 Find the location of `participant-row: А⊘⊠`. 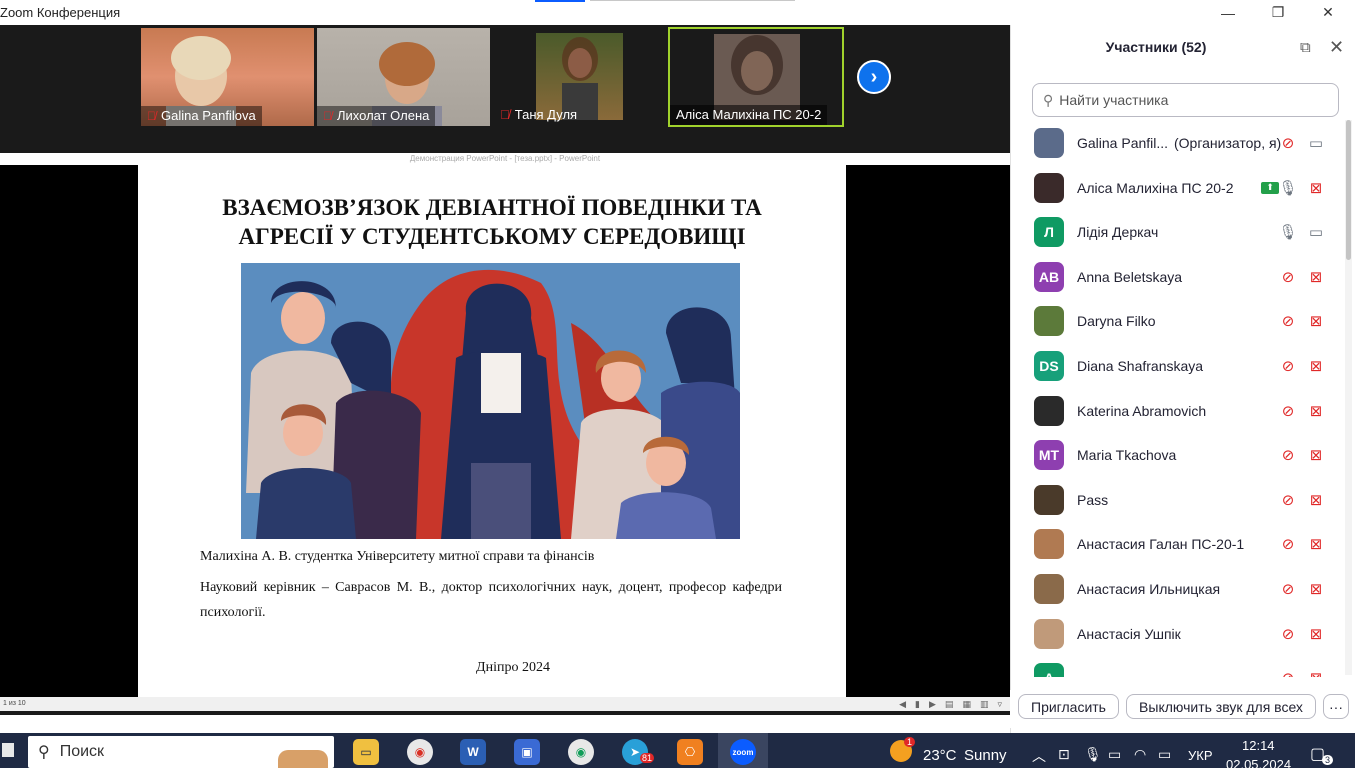

participant-row: А⊘⊠ is located at coordinates (1178, 666).